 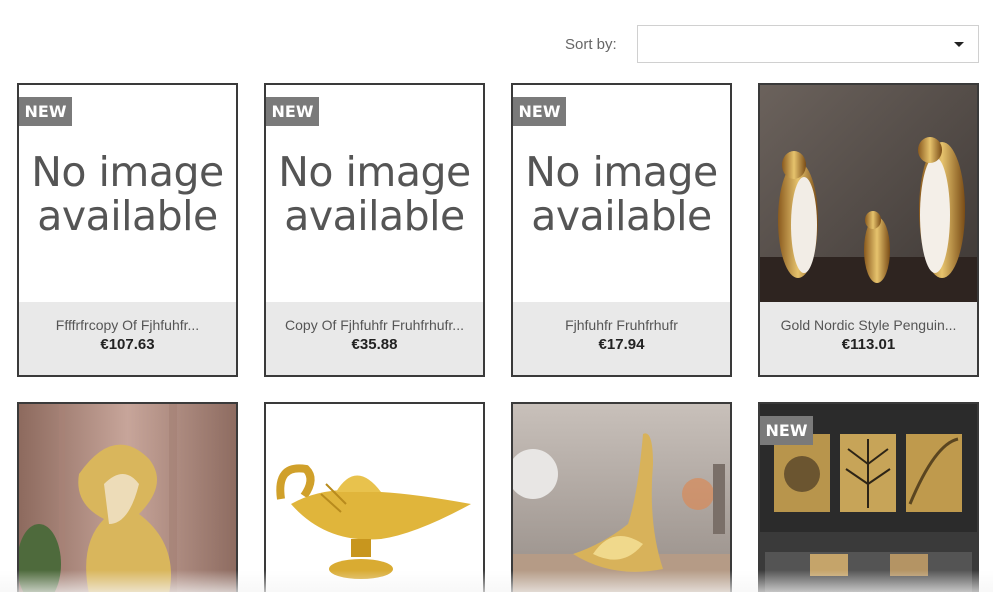 I want to click on product-info: Ffffrfrcopy Of Fjhfuhfr... €107.63, so click(x=127, y=338).